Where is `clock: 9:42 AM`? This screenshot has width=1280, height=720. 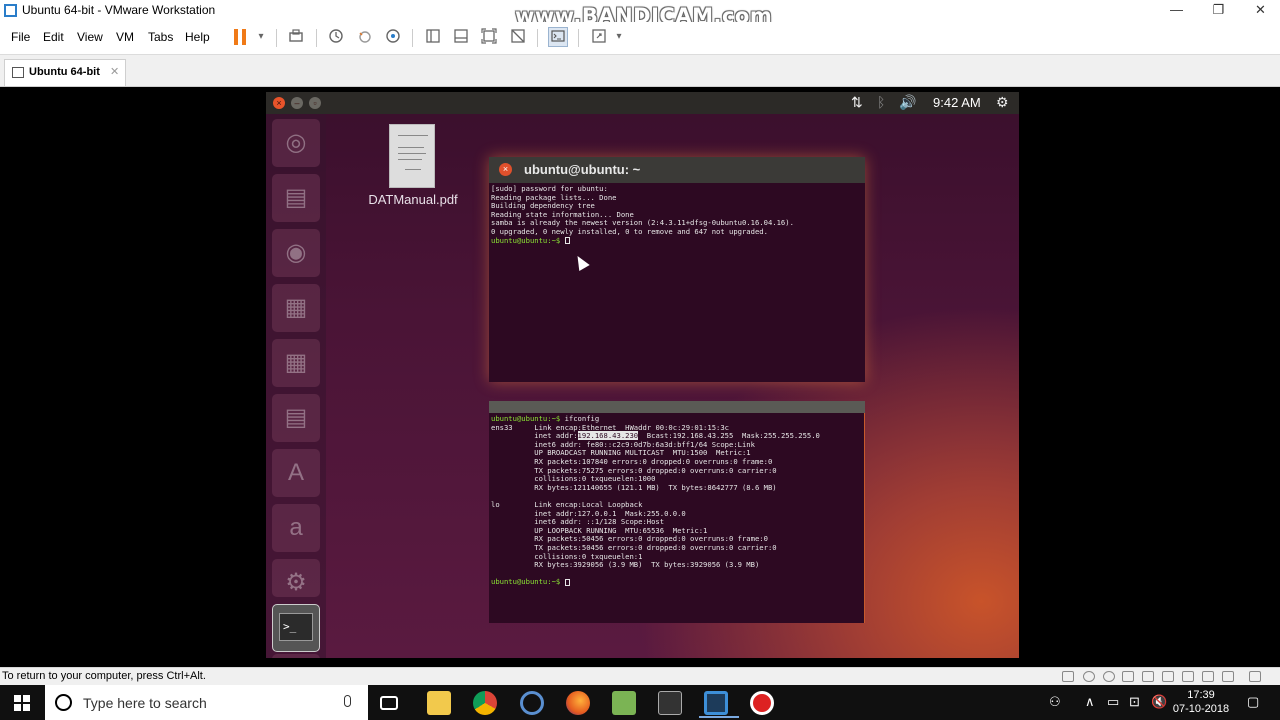
clock: 9:42 AM is located at coordinates (957, 102).